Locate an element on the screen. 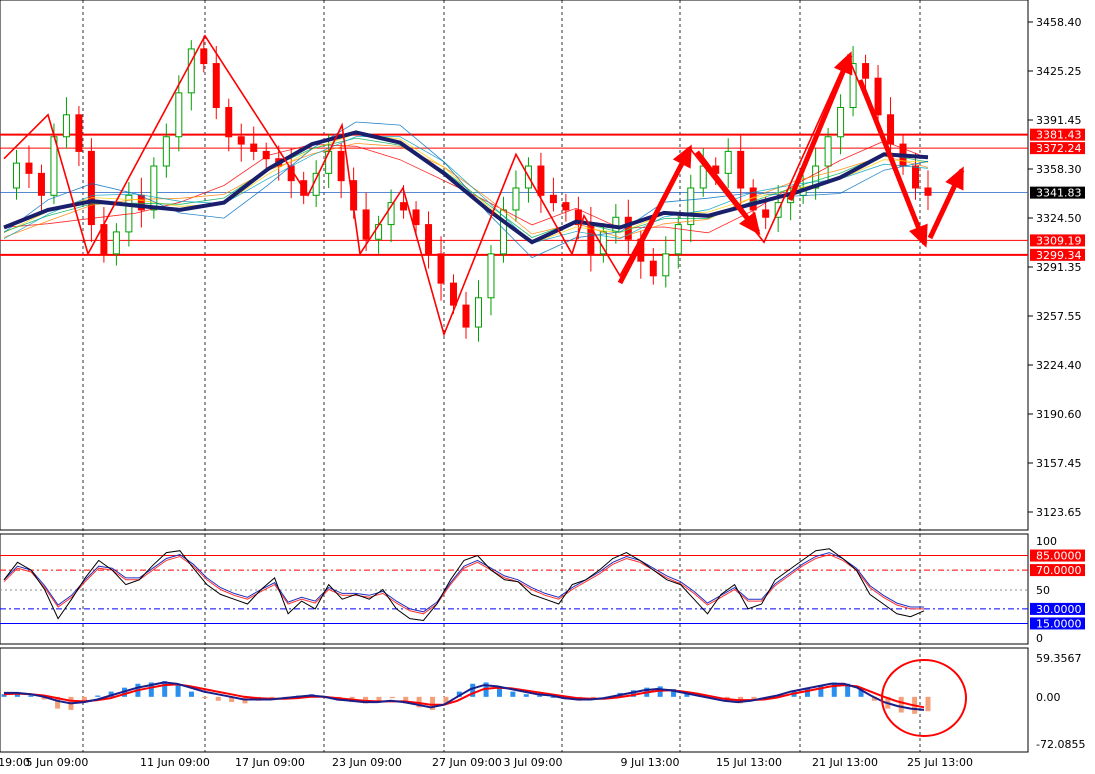 The height and width of the screenshot is (774, 1095). x-tick-label-5: 27 Jun 09:00 is located at coordinates (467, 762).